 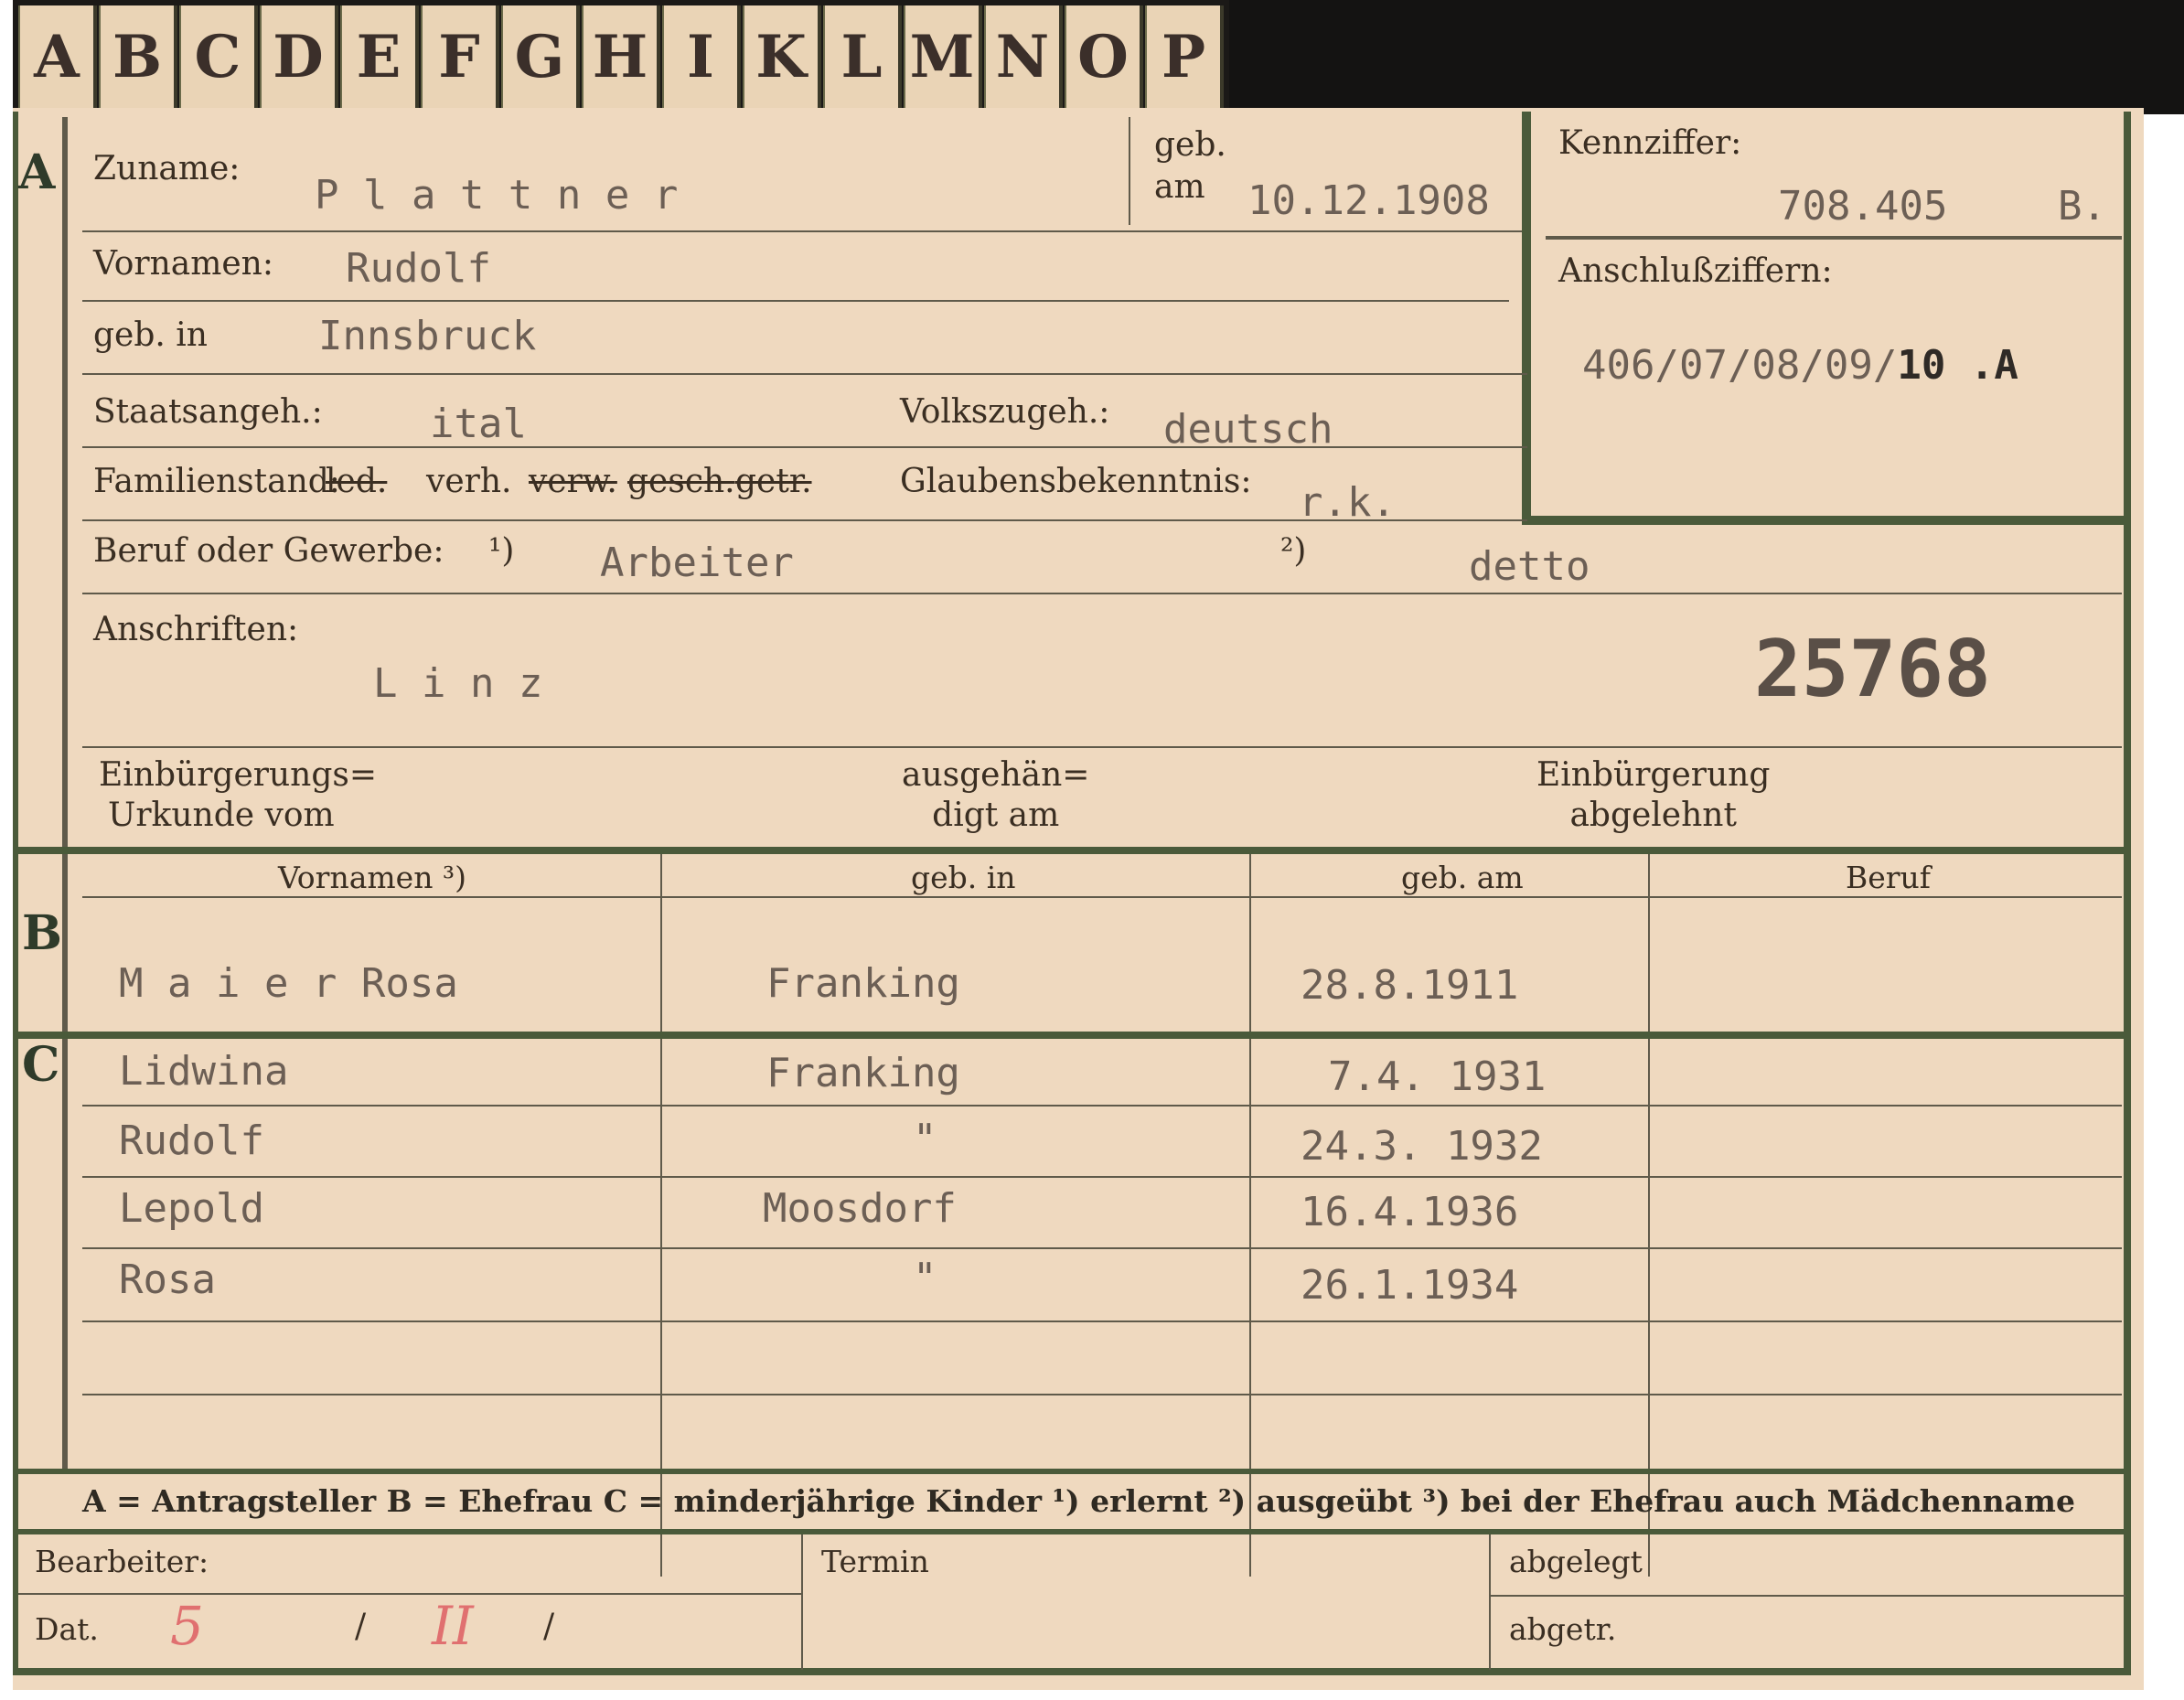 What do you see at coordinates (218, 56) in the screenshot?
I see `tab-c: C` at bounding box center [218, 56].